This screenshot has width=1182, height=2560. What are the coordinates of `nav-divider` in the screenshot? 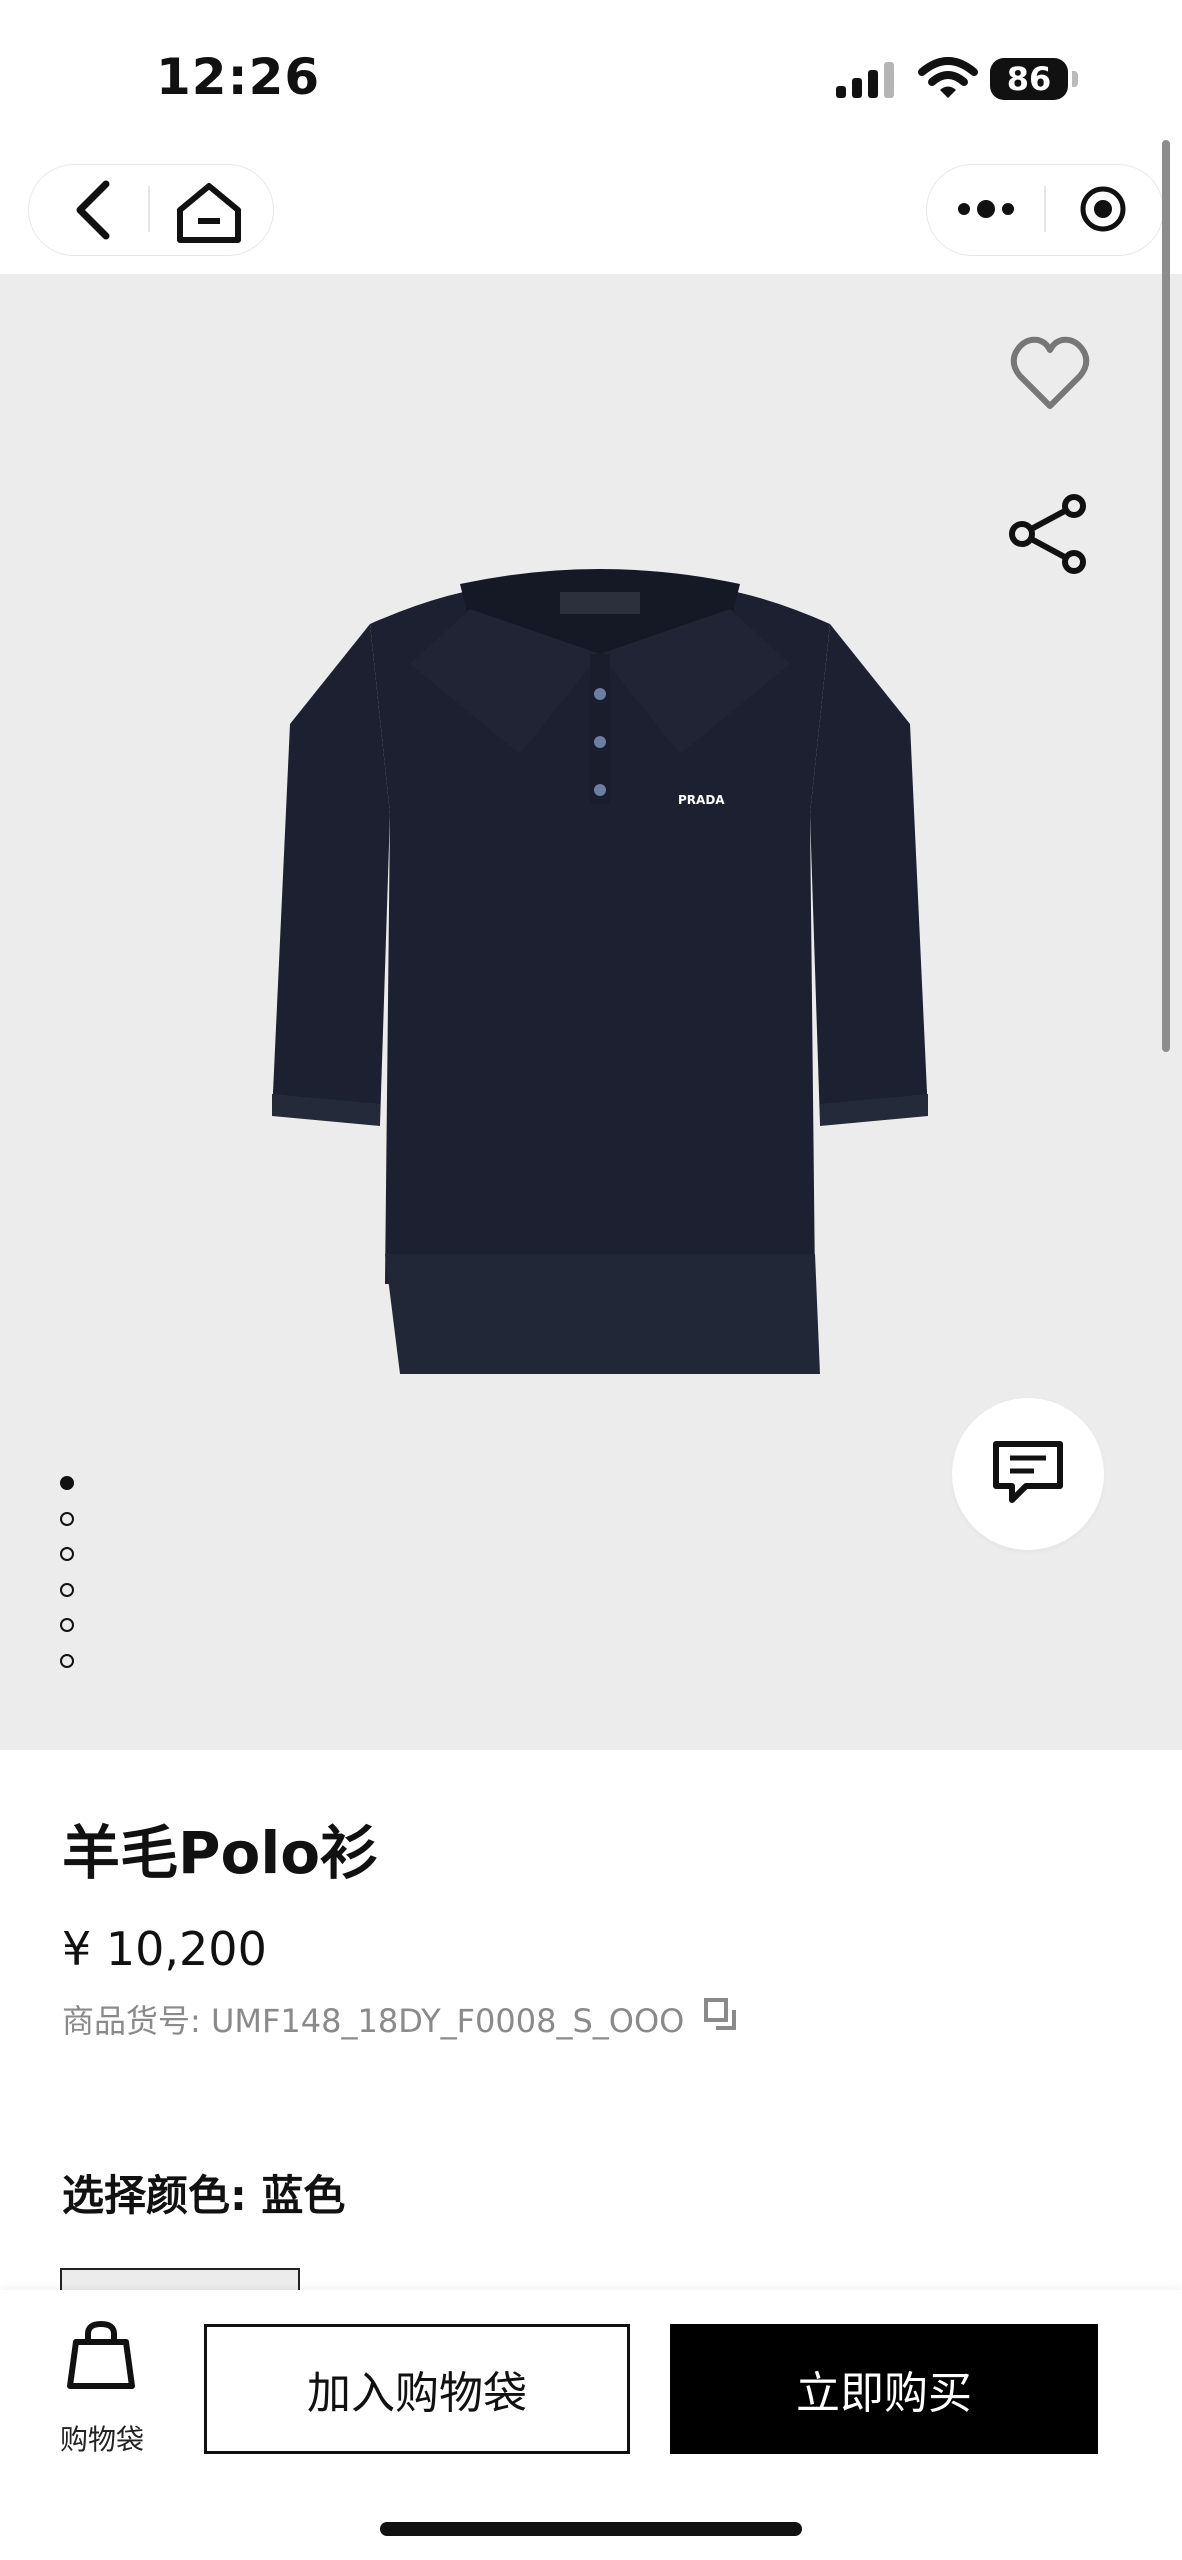 It's located at (149, 209).